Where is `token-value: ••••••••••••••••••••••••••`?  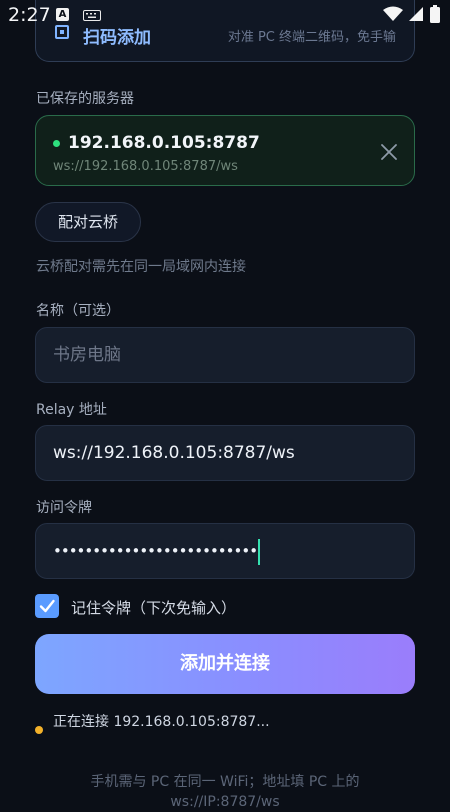
token-value: •••••••••••••••••••••••••• is located at coordinates (155, 551).